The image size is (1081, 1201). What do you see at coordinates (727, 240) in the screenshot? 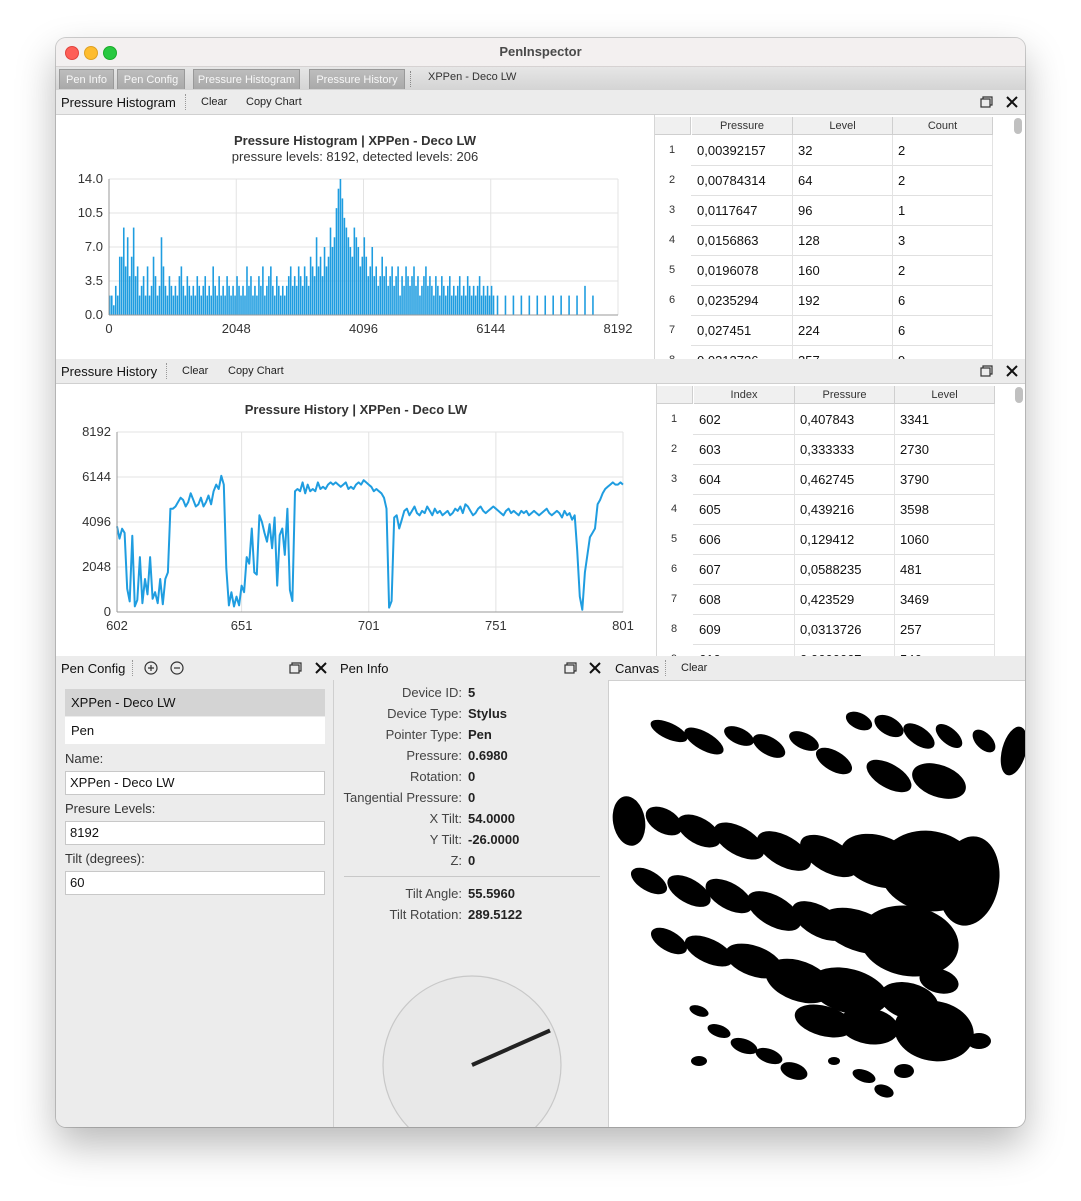
I see `table-cell: 0,0156863` at bounding box center [727, 240].